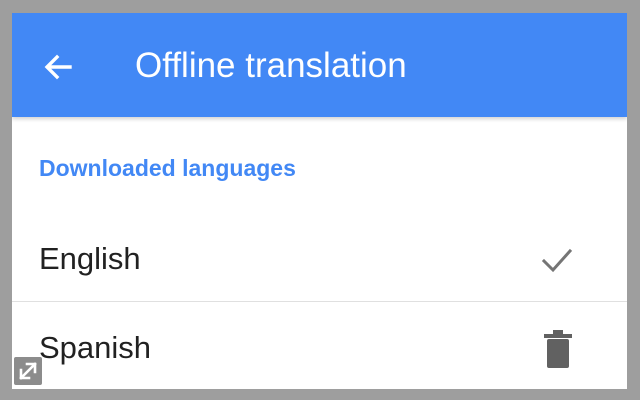  What do you see at coordinates (633, 200) in the screenshot?
I see `scrollbar-track` at bounding box center [633, 200].